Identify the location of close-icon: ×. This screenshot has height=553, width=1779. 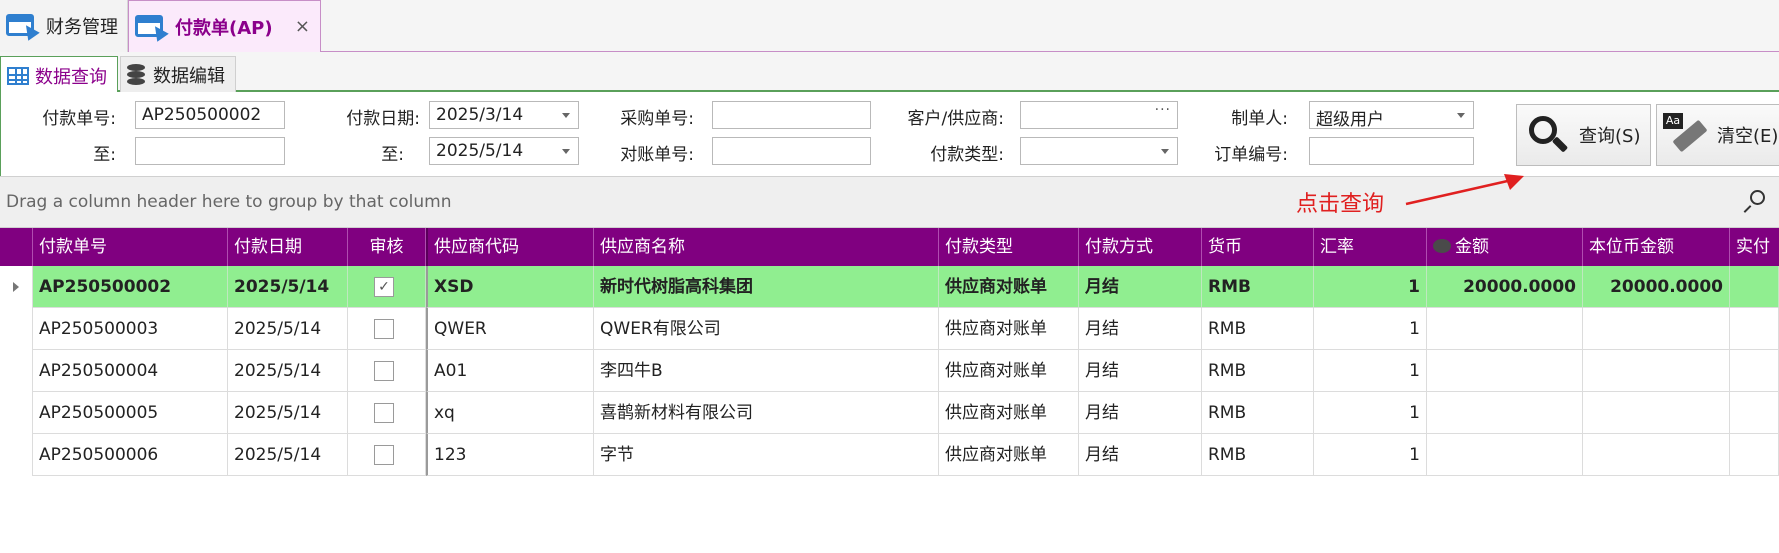
(302, 26).